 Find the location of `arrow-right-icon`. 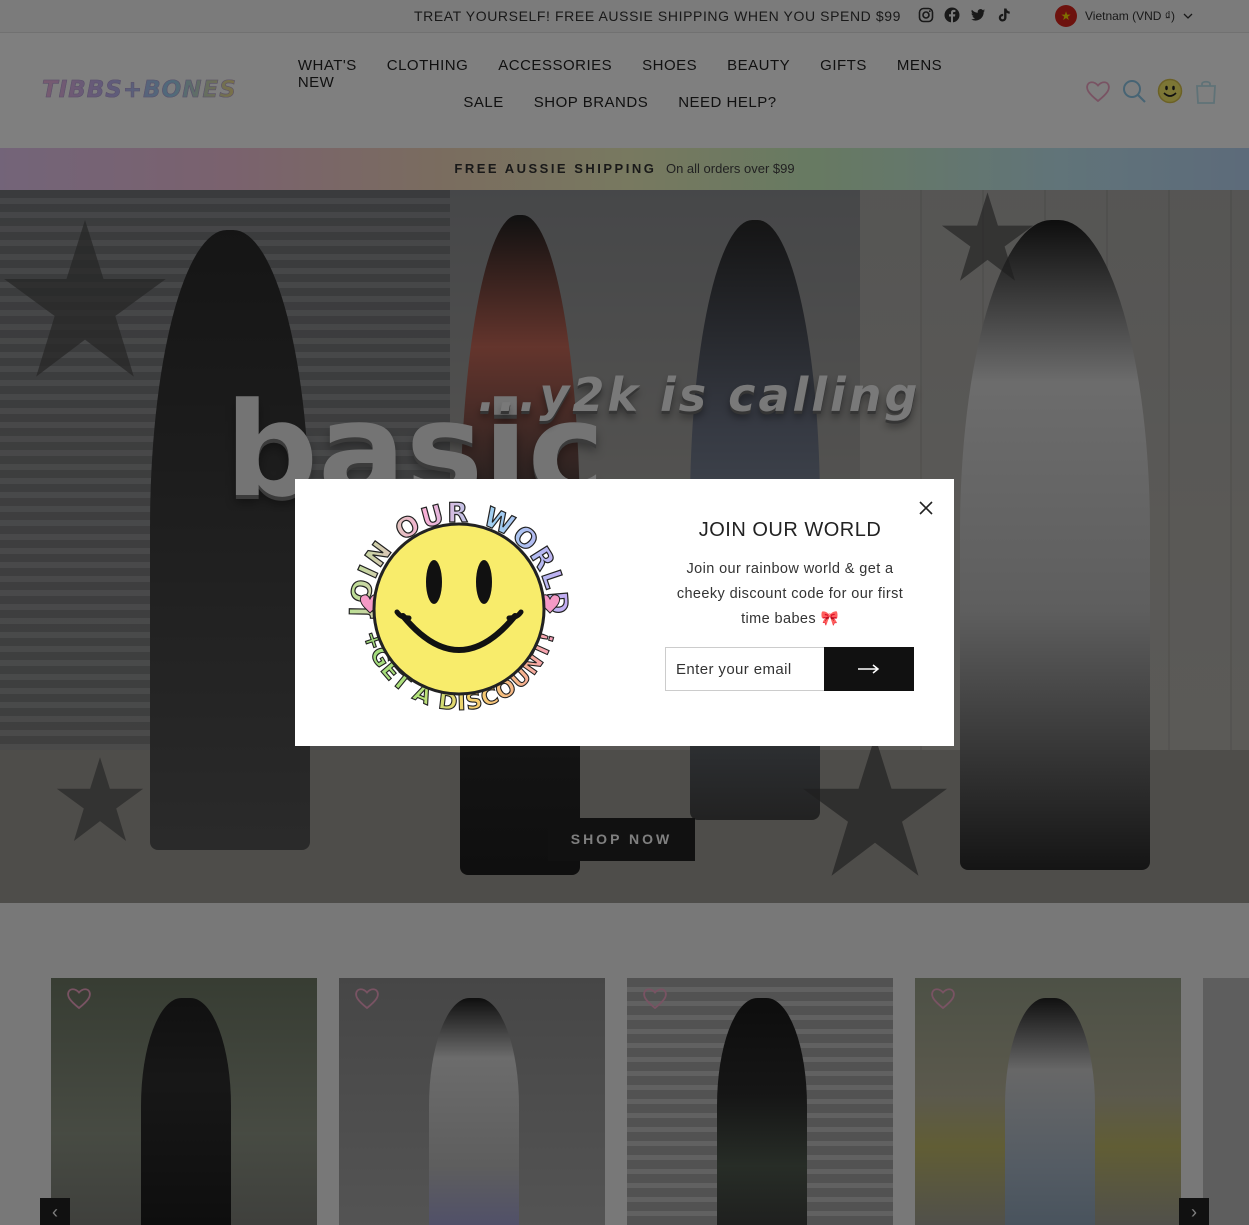

arrow-right-icon is located at coordinates (869, 668).